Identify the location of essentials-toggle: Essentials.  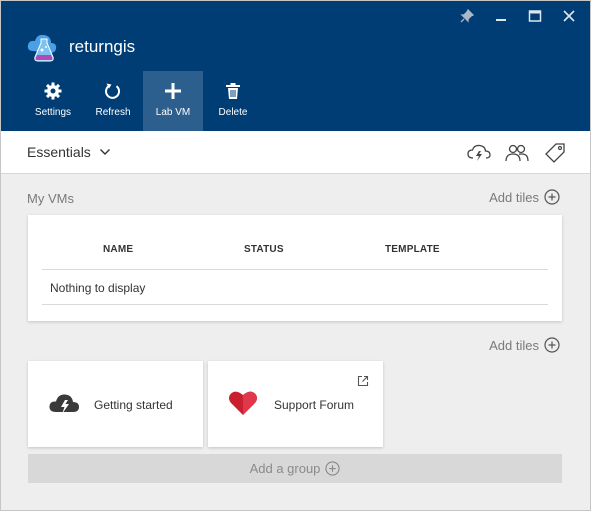
(69, 152).